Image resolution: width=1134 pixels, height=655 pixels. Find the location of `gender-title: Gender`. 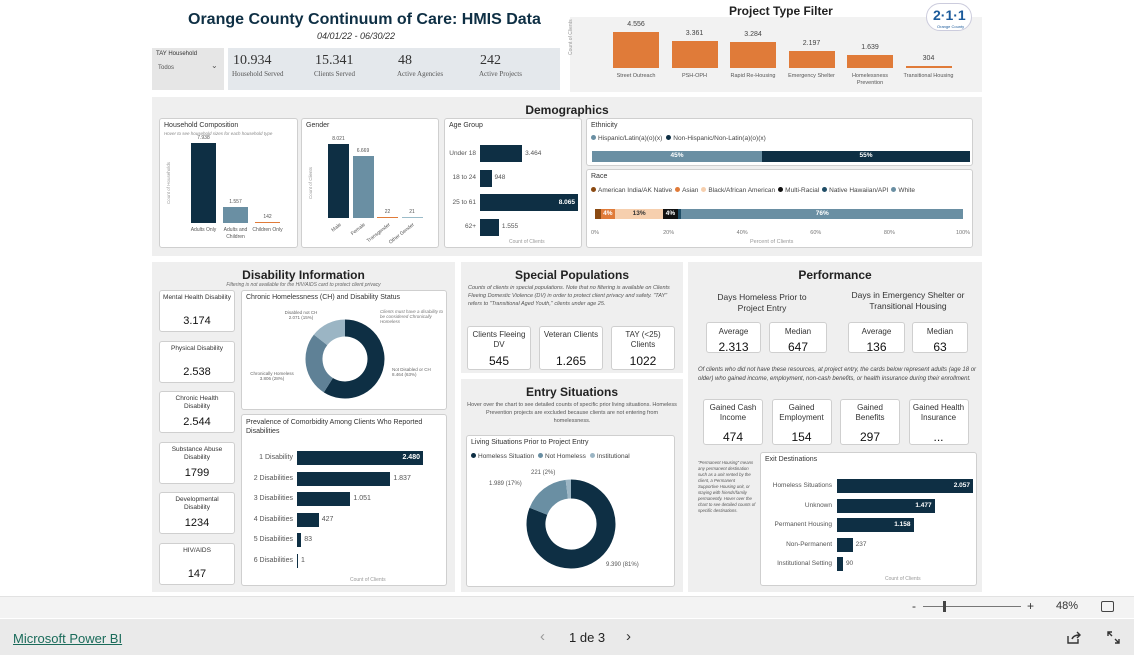

gender-title: Gender is located at coordinates (318, 125).